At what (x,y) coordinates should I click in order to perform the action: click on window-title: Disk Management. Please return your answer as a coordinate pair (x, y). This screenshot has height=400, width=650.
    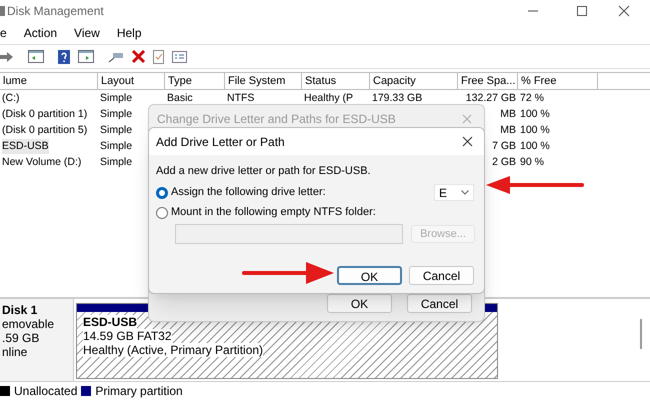
    Looking at the image, I should click on (55, 11).